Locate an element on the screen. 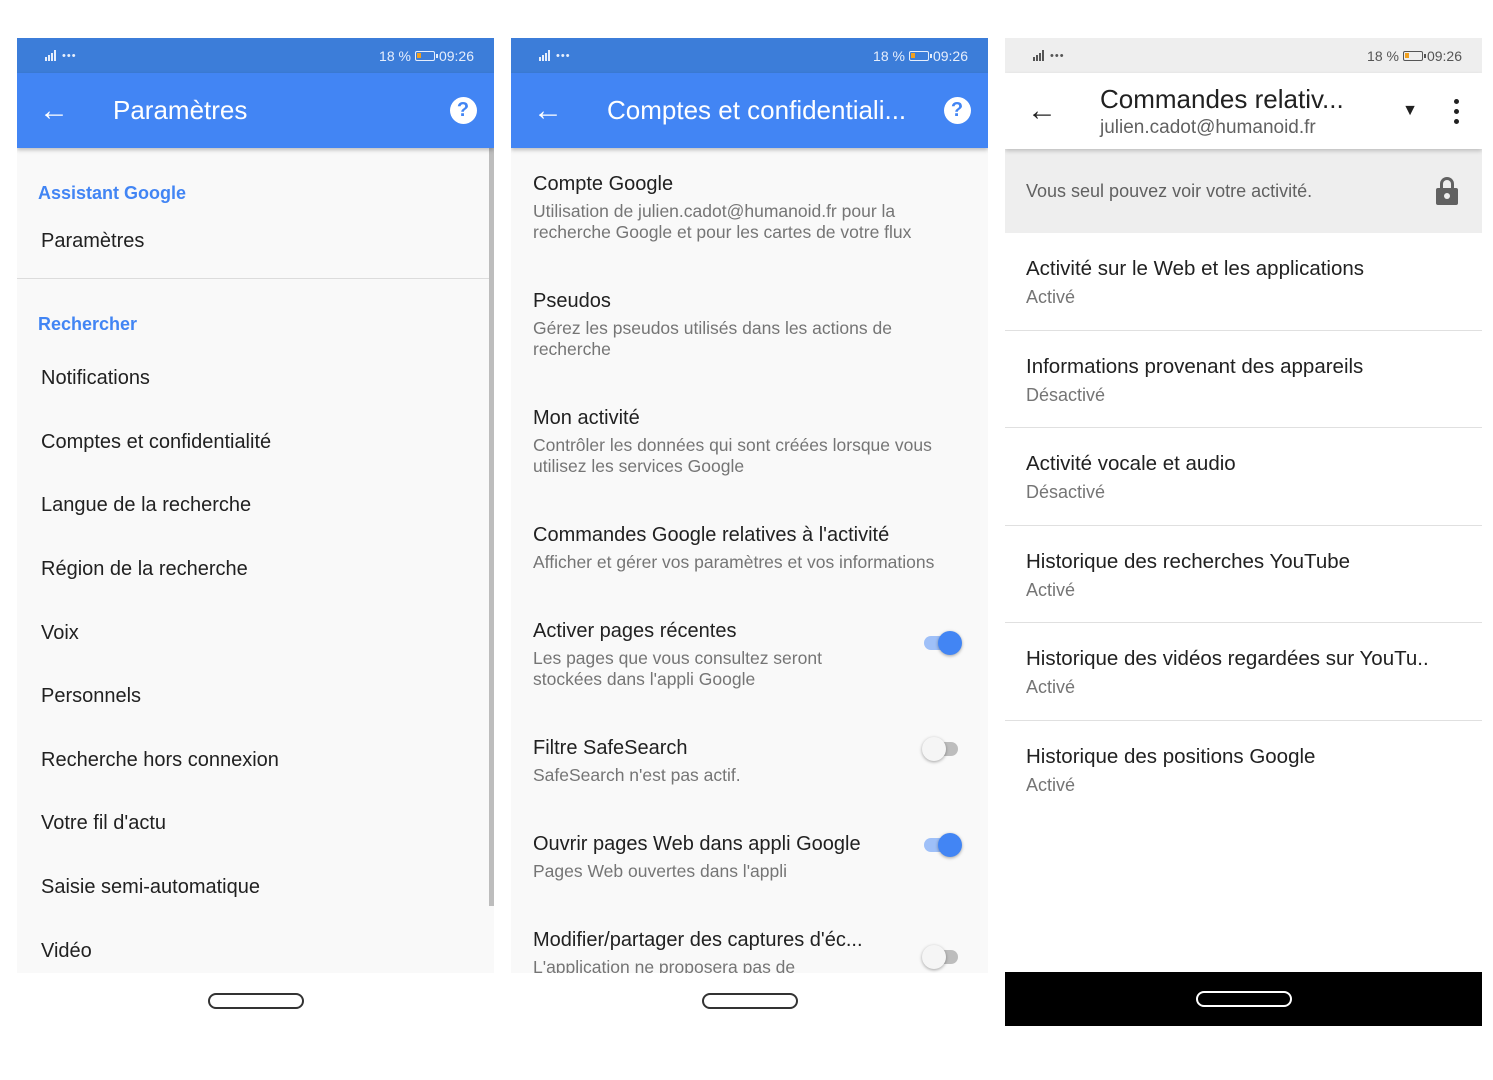 The height and width of the screenshot is (1080, 1493). more-vert-icon is located at coordinates (1456, 111).